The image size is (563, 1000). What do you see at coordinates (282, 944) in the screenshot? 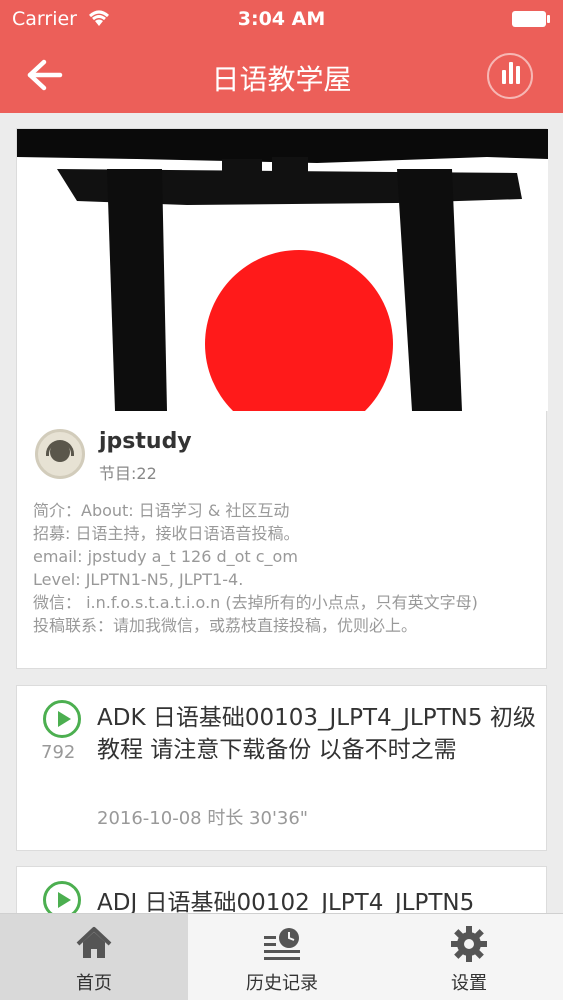
I see `history-icon` at bounding box center [282, 944].